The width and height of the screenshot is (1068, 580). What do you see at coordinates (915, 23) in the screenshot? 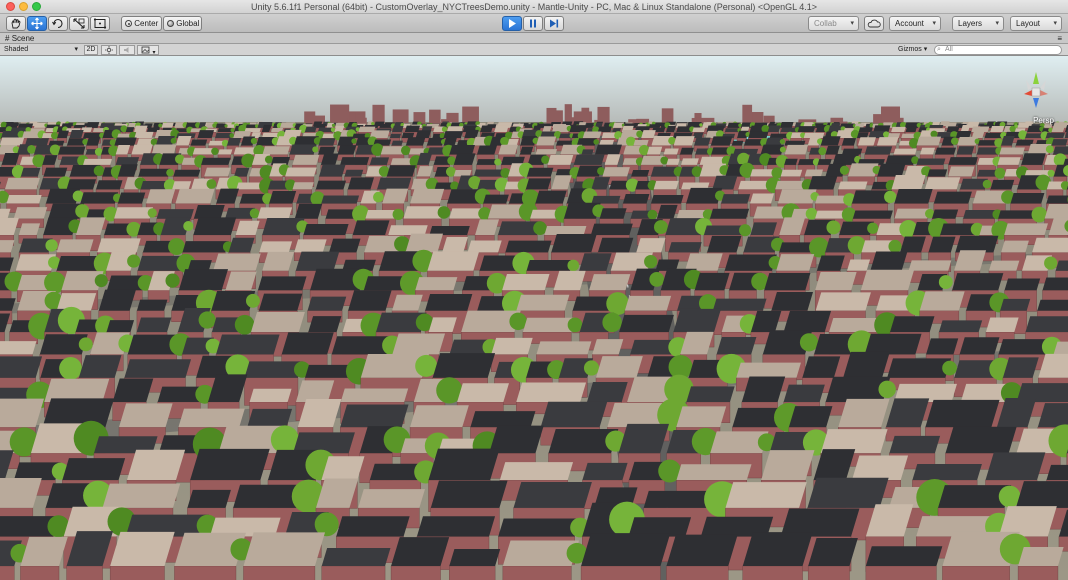
I see `account-dropdown: Account ▾` at bounding box center [915, 23].